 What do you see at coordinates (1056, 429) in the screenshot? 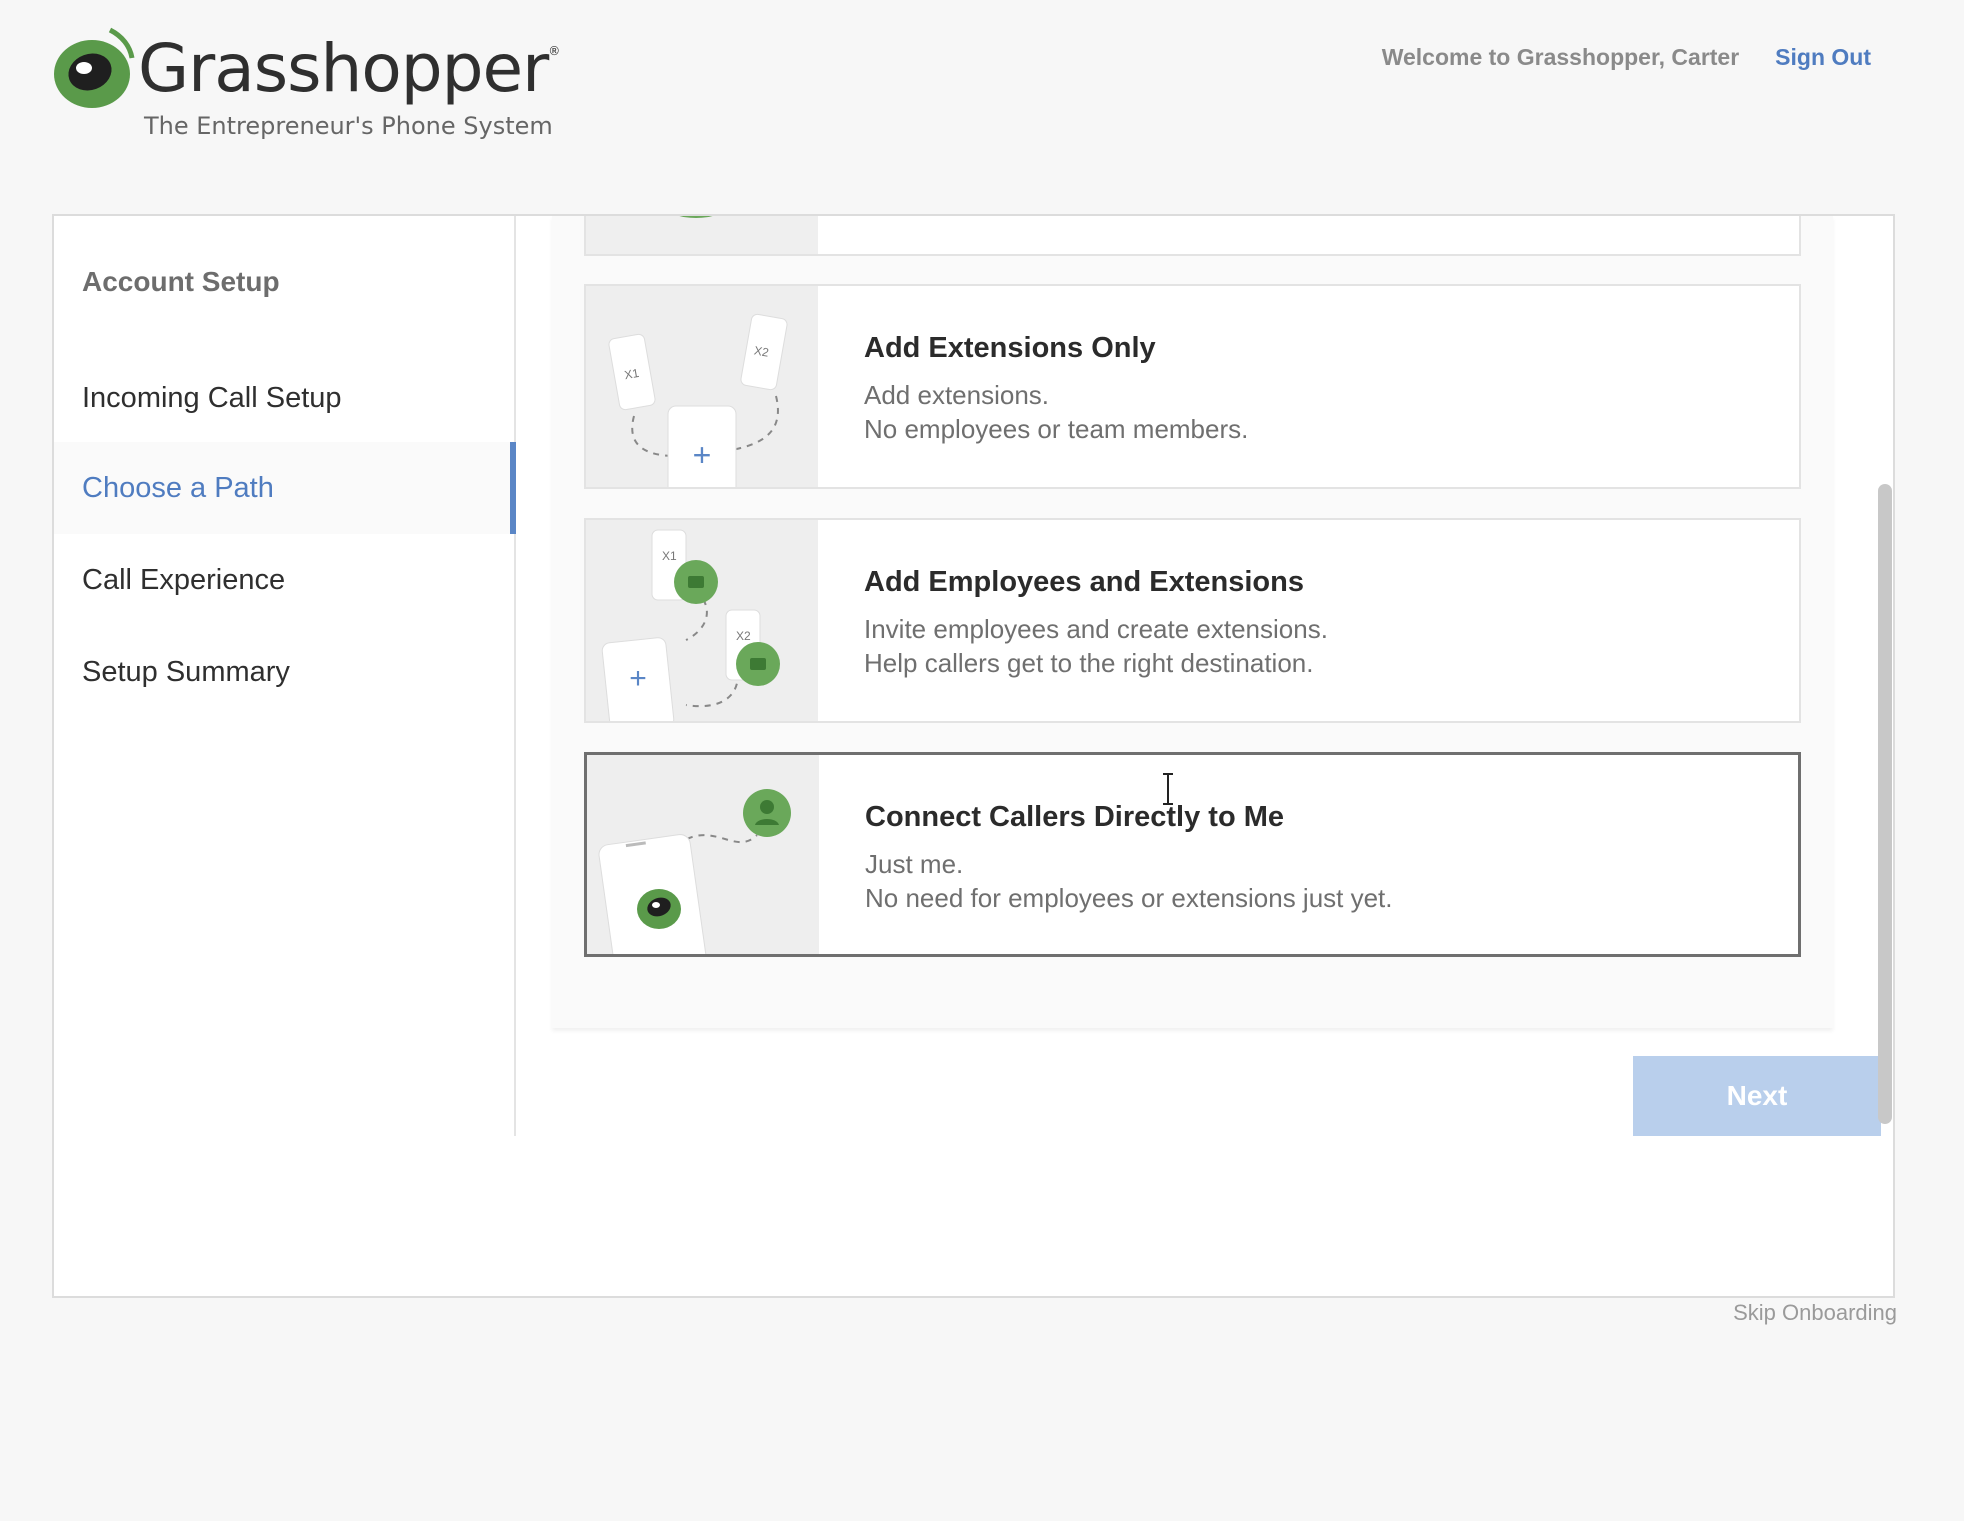
I see `option-description: No employees or team members.` at bounding box center [1056, 429].